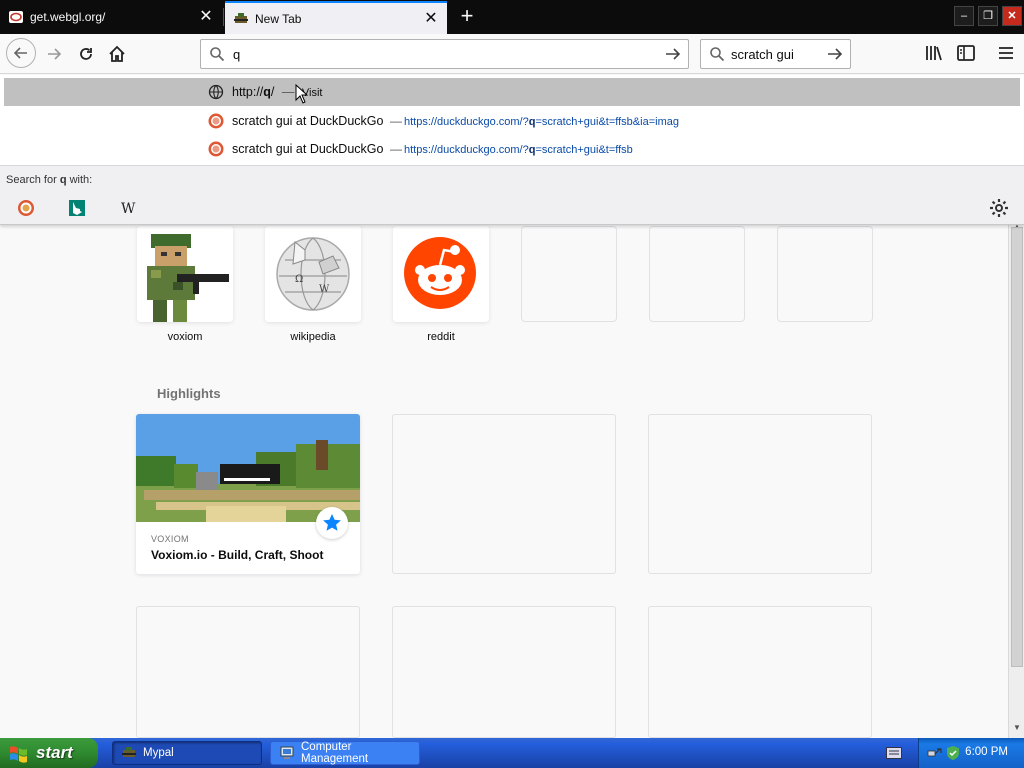  What do you see at coordinates (894, 753) in the screenshot?
I see `keyboard-icon` at bounding box center [894, 753].